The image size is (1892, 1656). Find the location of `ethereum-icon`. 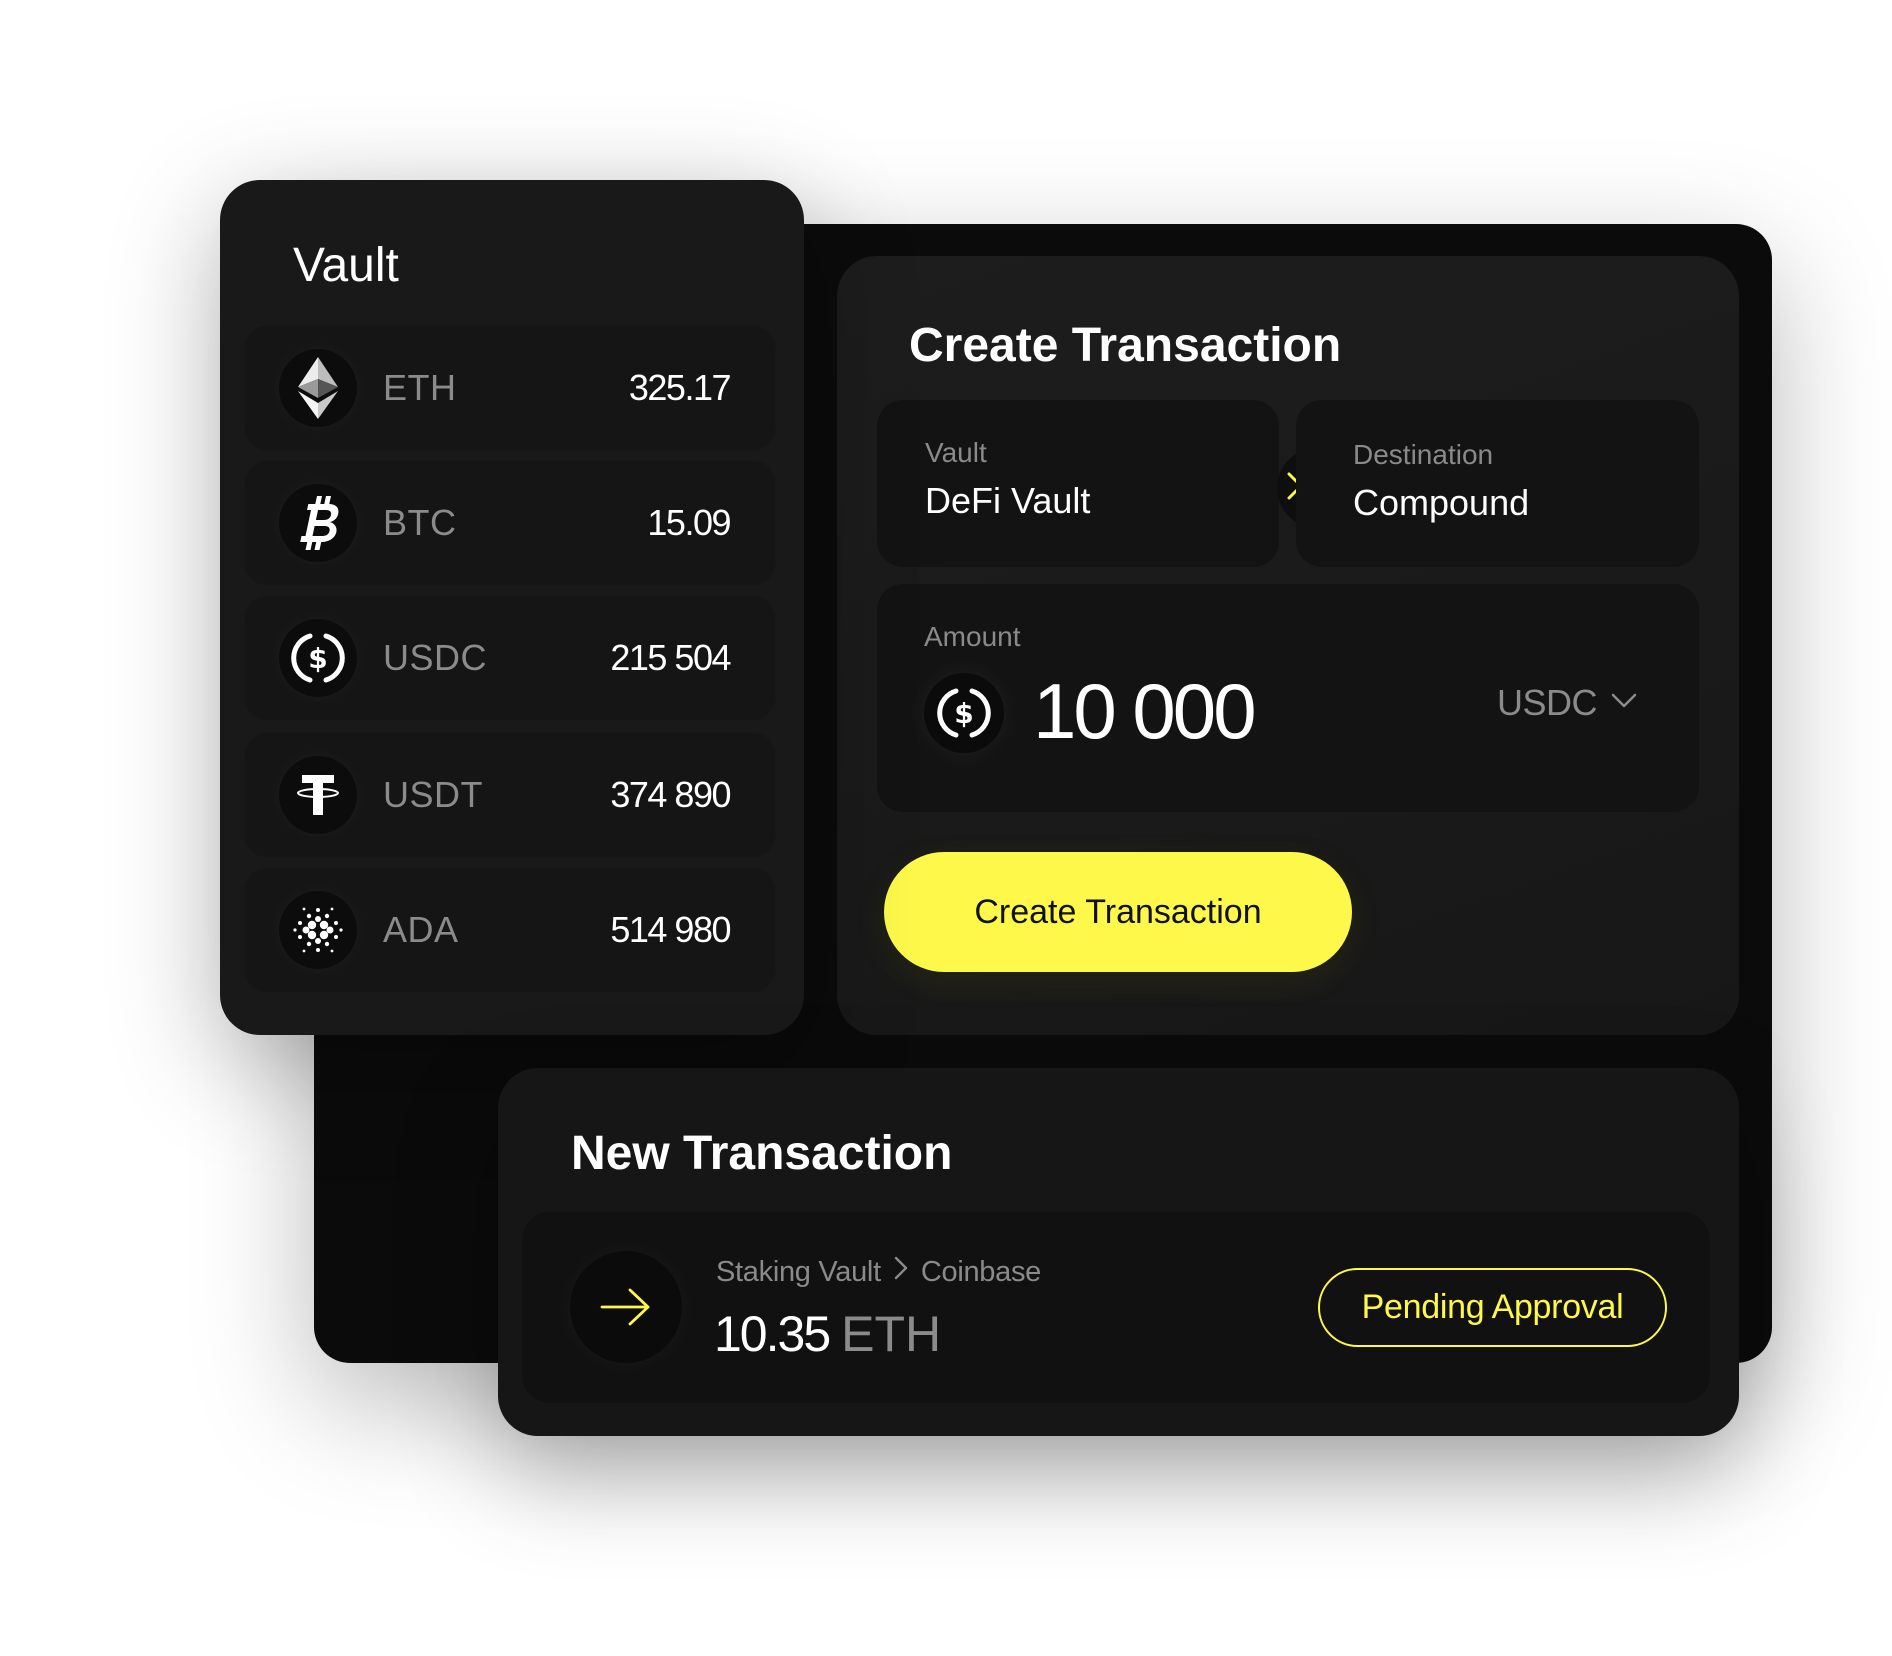

ethereum-icon is located at coordinates (318, 388).